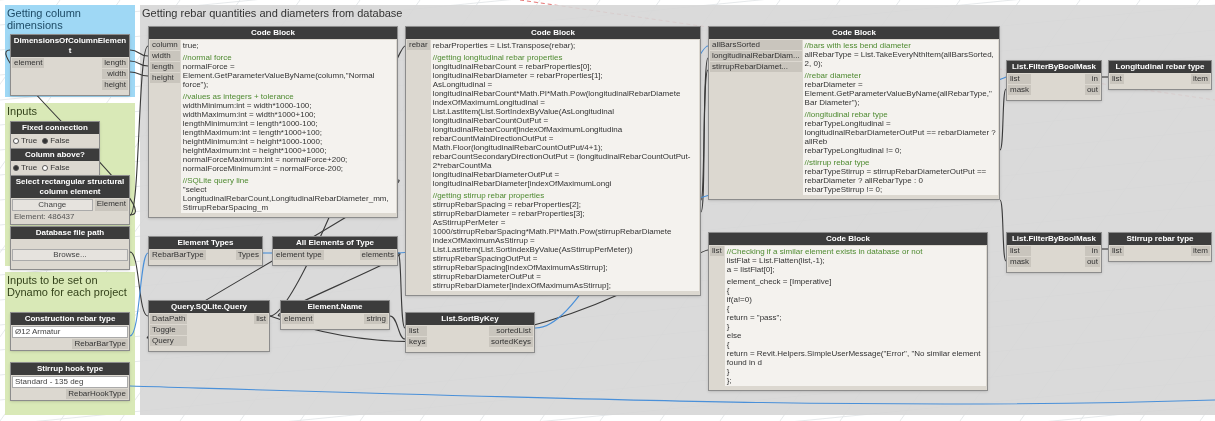 The image size is (1215, 421). What do you see at coordinates (509, 213) in the screenshot?
I see `code-line: stirrupRebarDiameter = rebarProperties[3];` at bounding box center [509, 213].